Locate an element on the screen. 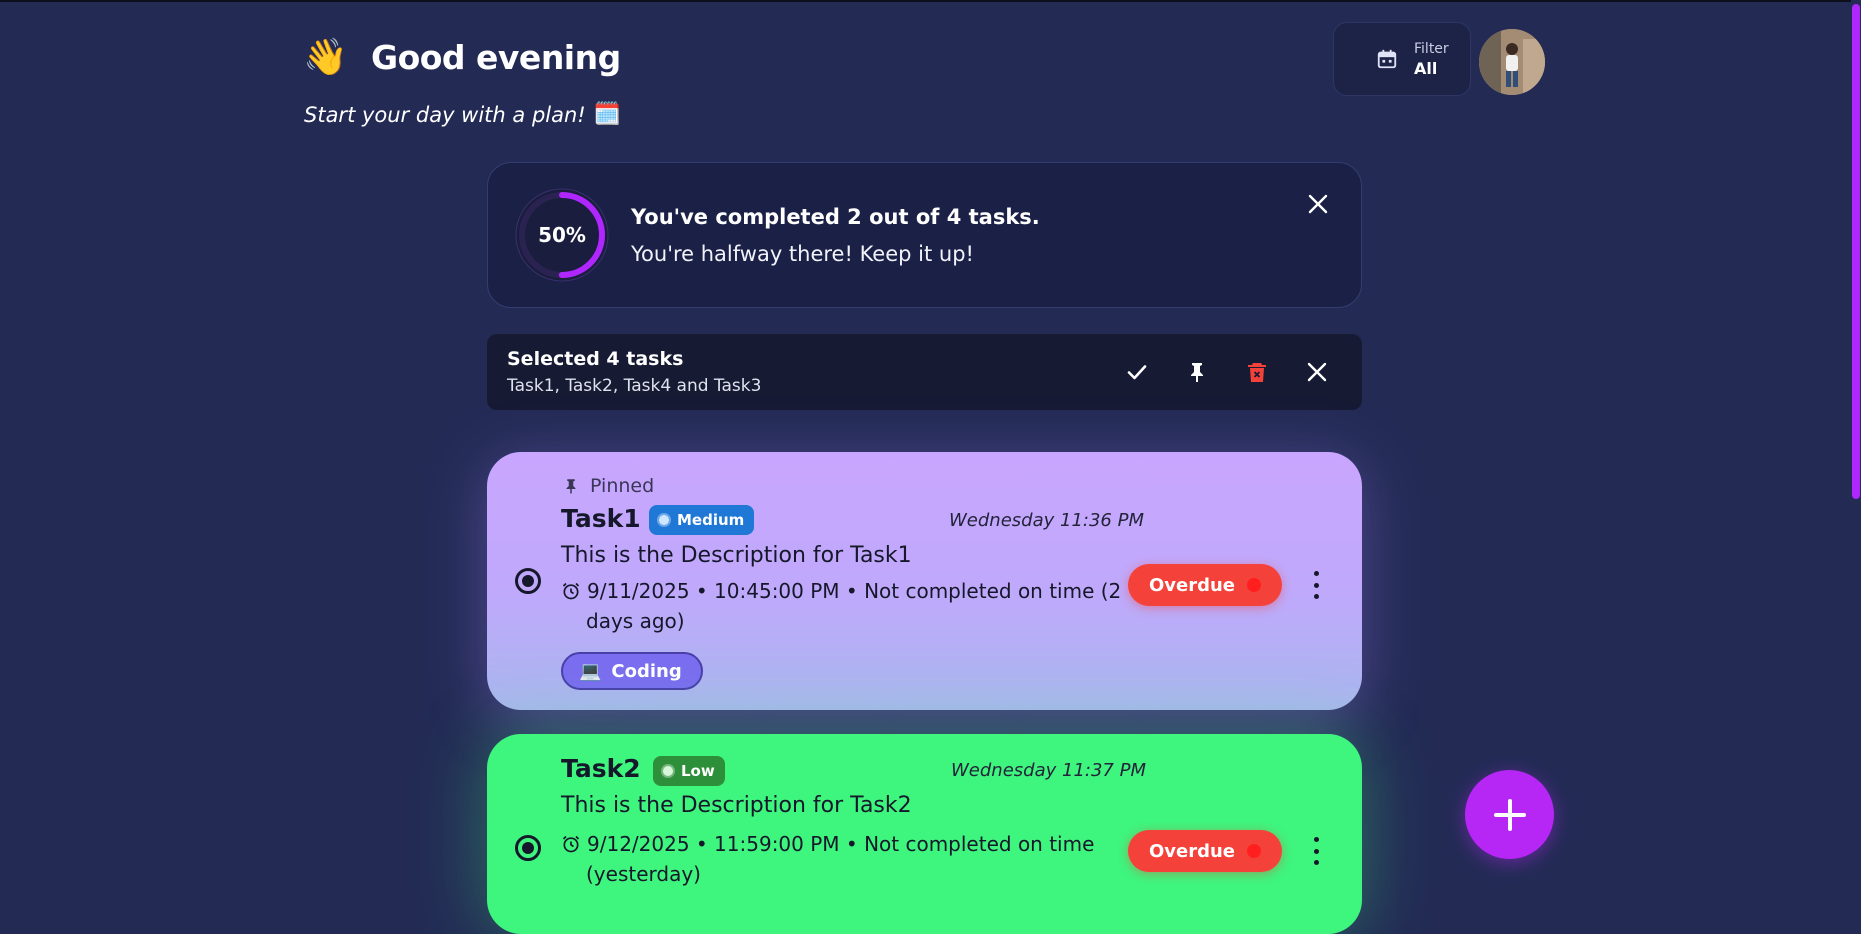  pinned-label: Pinned is located at coordinates (622, 486).